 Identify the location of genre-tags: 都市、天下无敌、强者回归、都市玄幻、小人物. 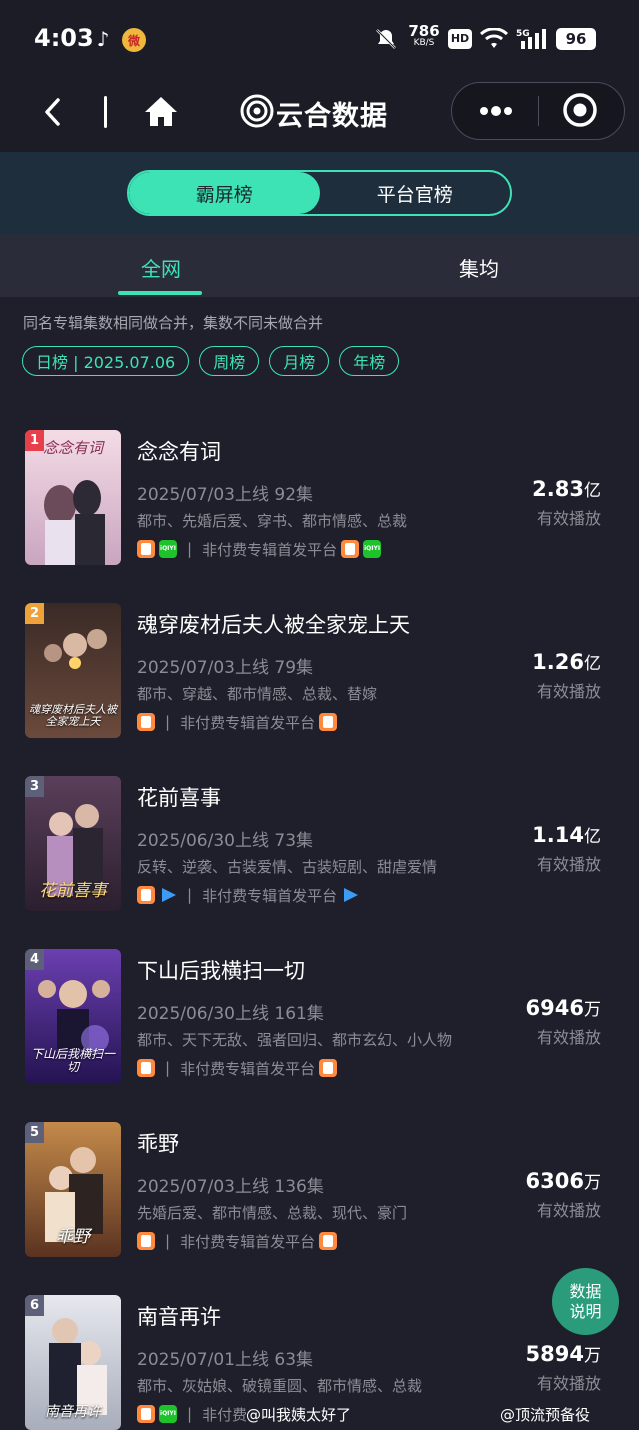
(295, 1040).